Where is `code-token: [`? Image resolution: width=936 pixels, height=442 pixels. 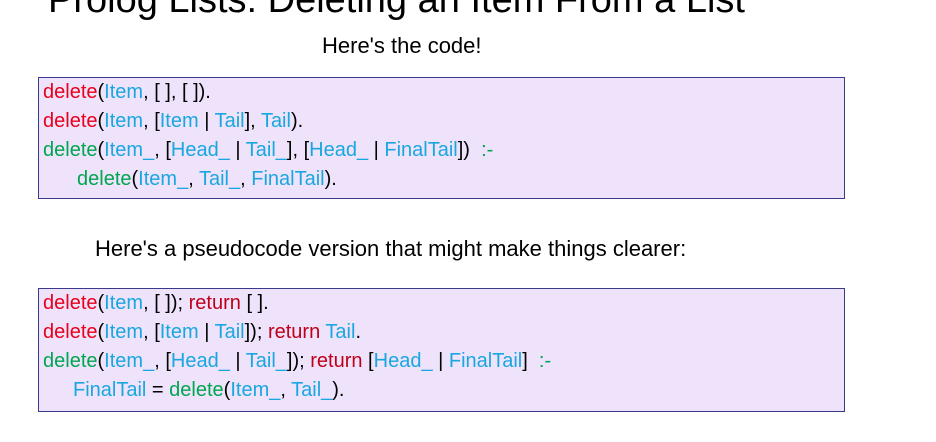
code-token: [ is located at coordinates (368, 361).